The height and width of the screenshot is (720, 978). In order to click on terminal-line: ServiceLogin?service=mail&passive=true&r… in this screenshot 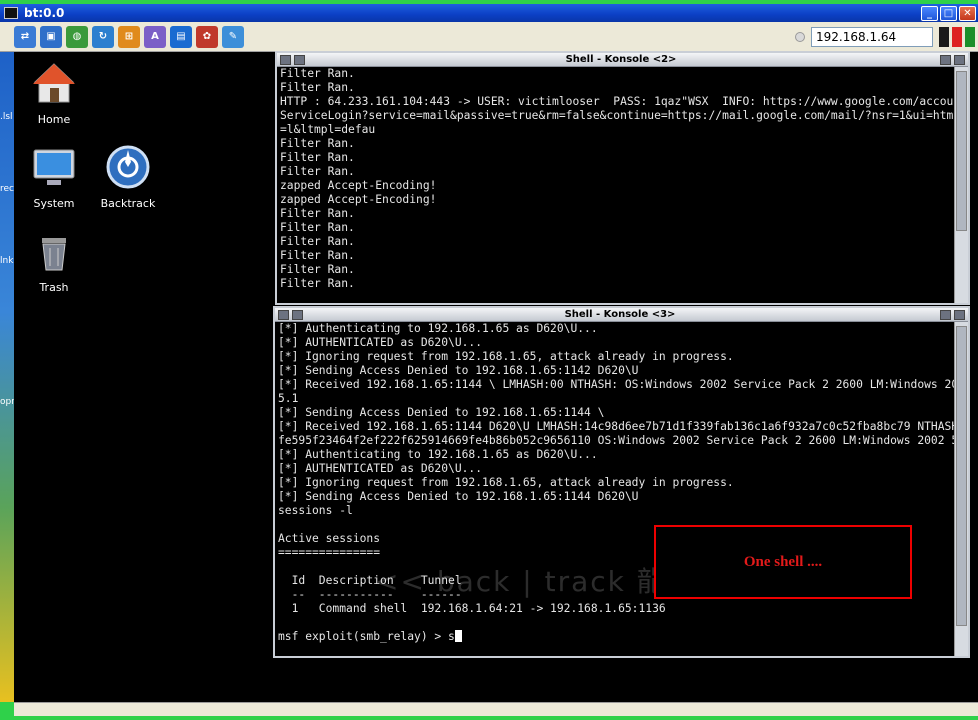, I will do `click(617, 115)`.